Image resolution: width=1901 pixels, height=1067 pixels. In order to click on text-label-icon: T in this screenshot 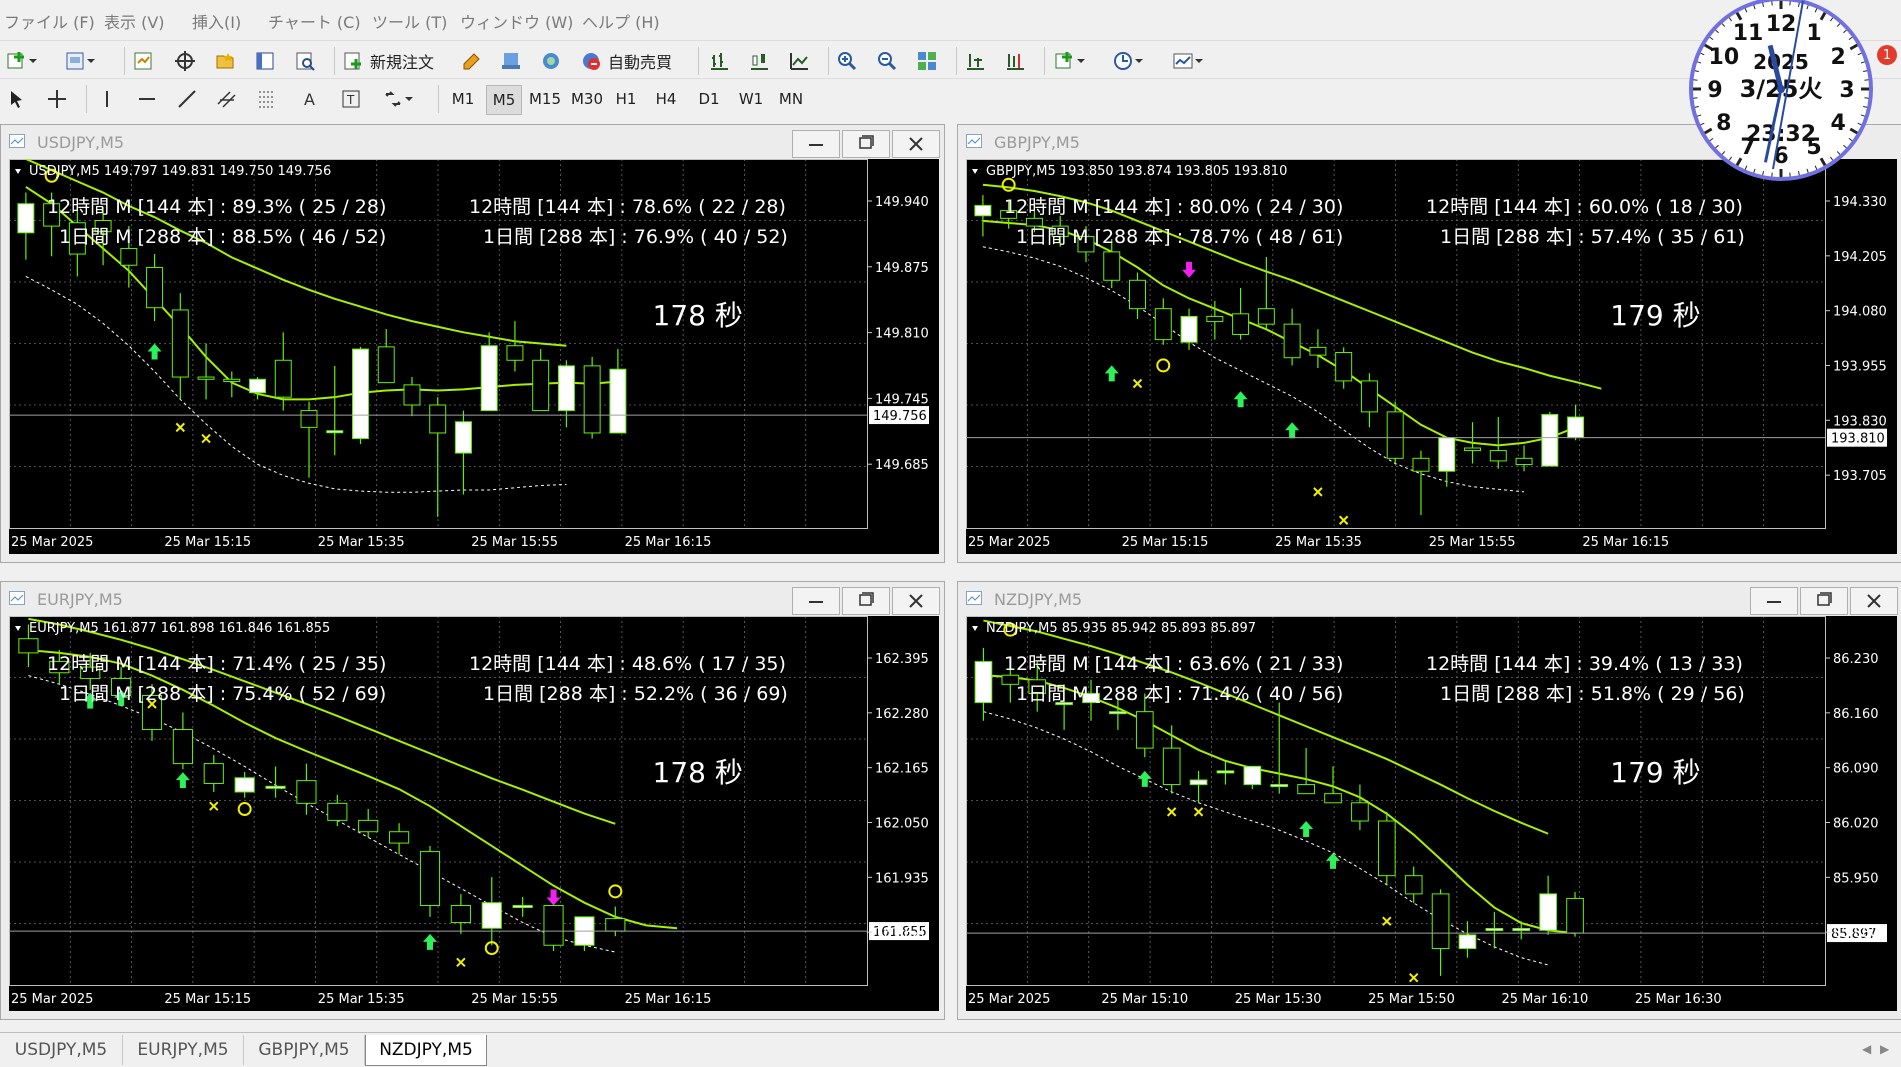, I will do `click(351, 99)`.